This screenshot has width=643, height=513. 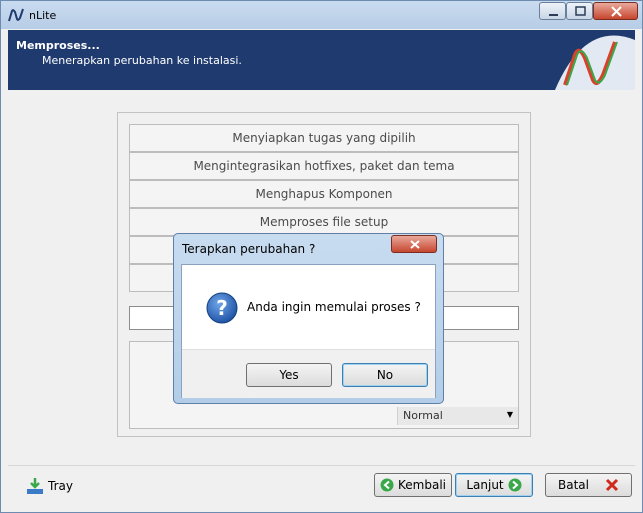 I want to click on red-x-icon, so click(x=612, y=485).